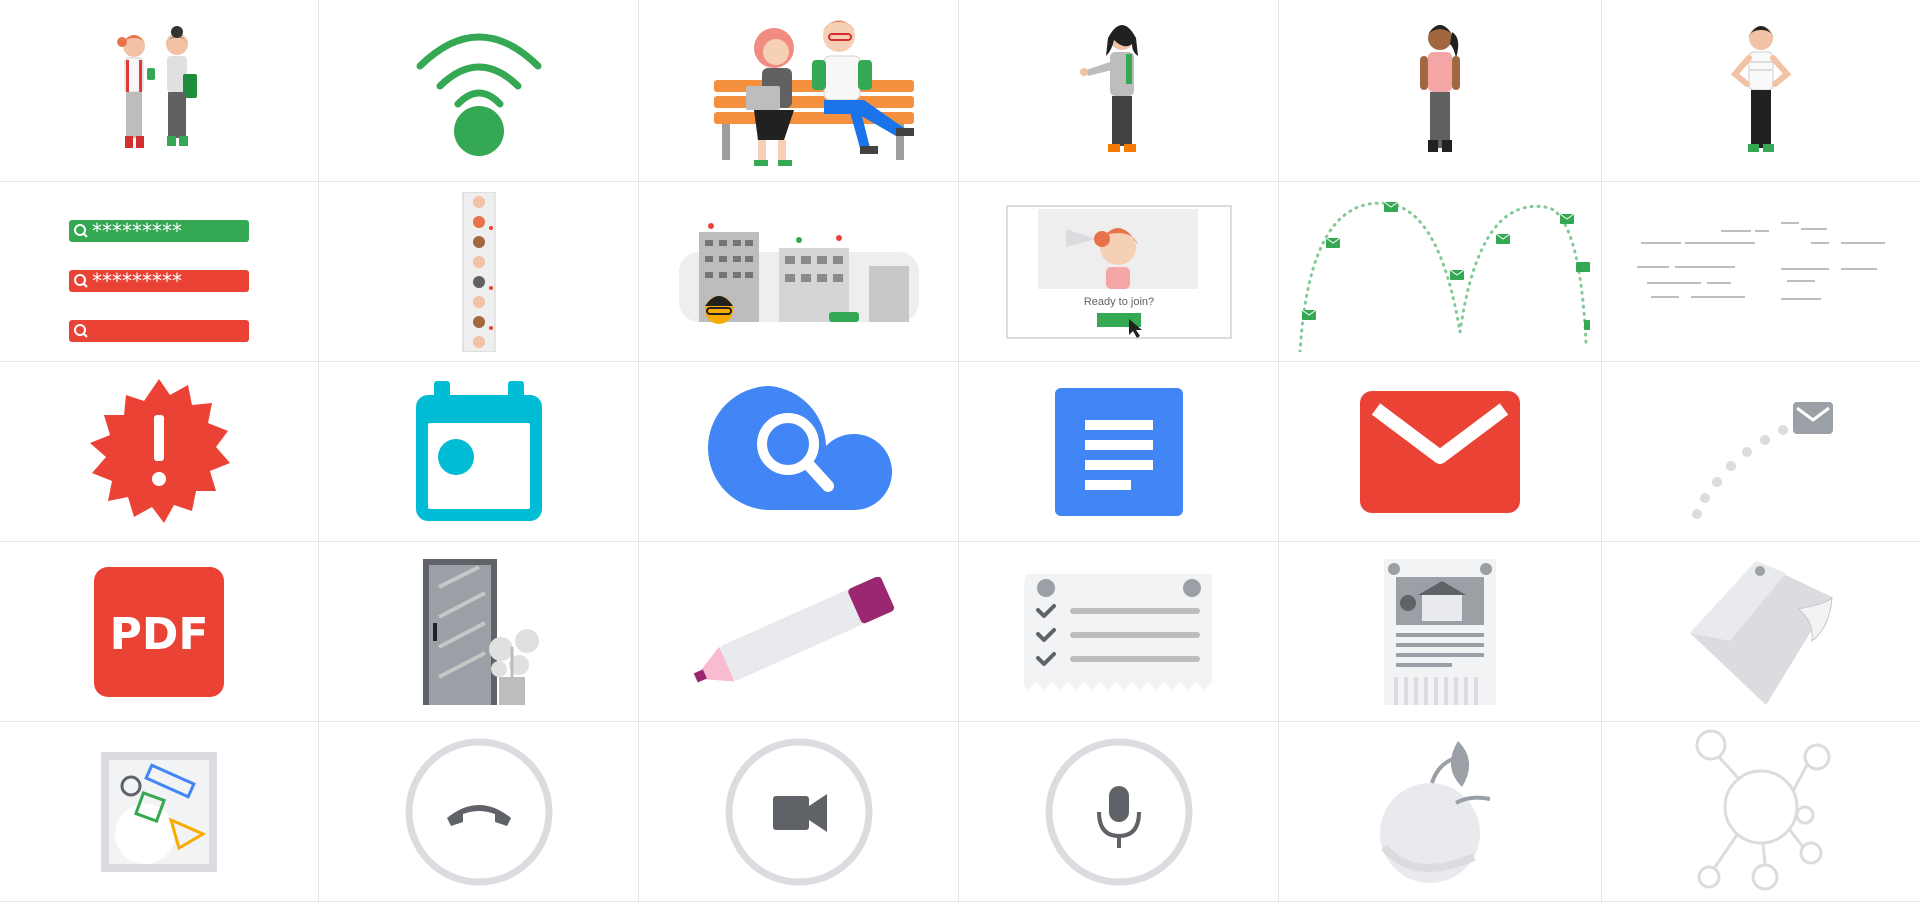 This screenshot has width=1920, height=902. What do you see at coordinates (1435, 811) in the screenshot?
I see `apple-icon` at bounding box center [1435, 811].